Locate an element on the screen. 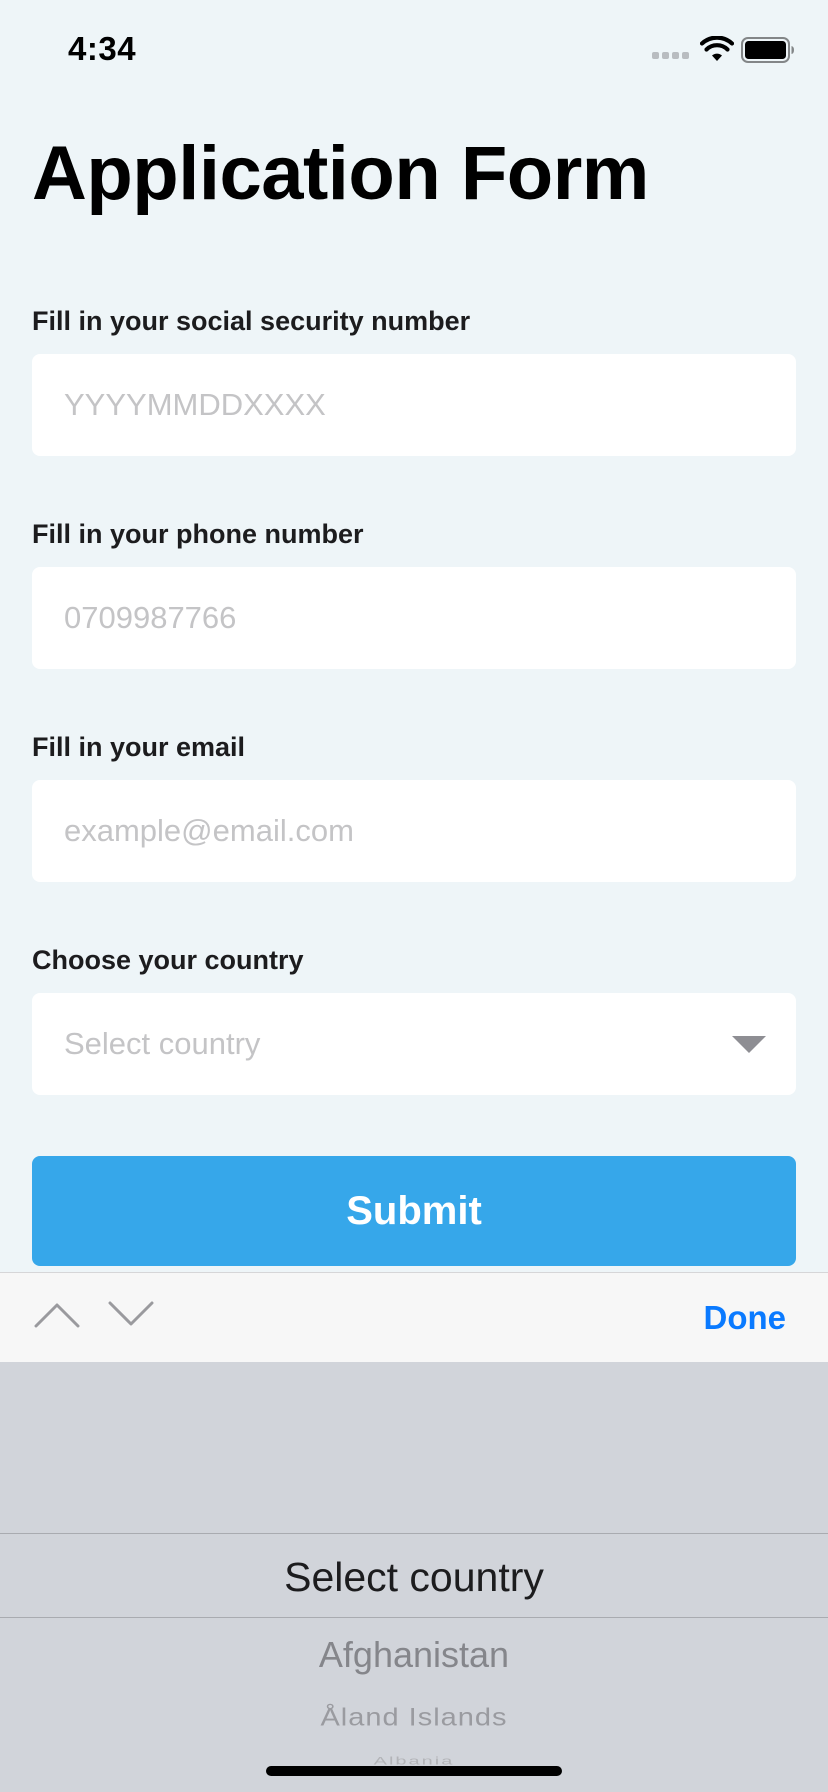  wifi-icon is located at coordinates (717, 48).